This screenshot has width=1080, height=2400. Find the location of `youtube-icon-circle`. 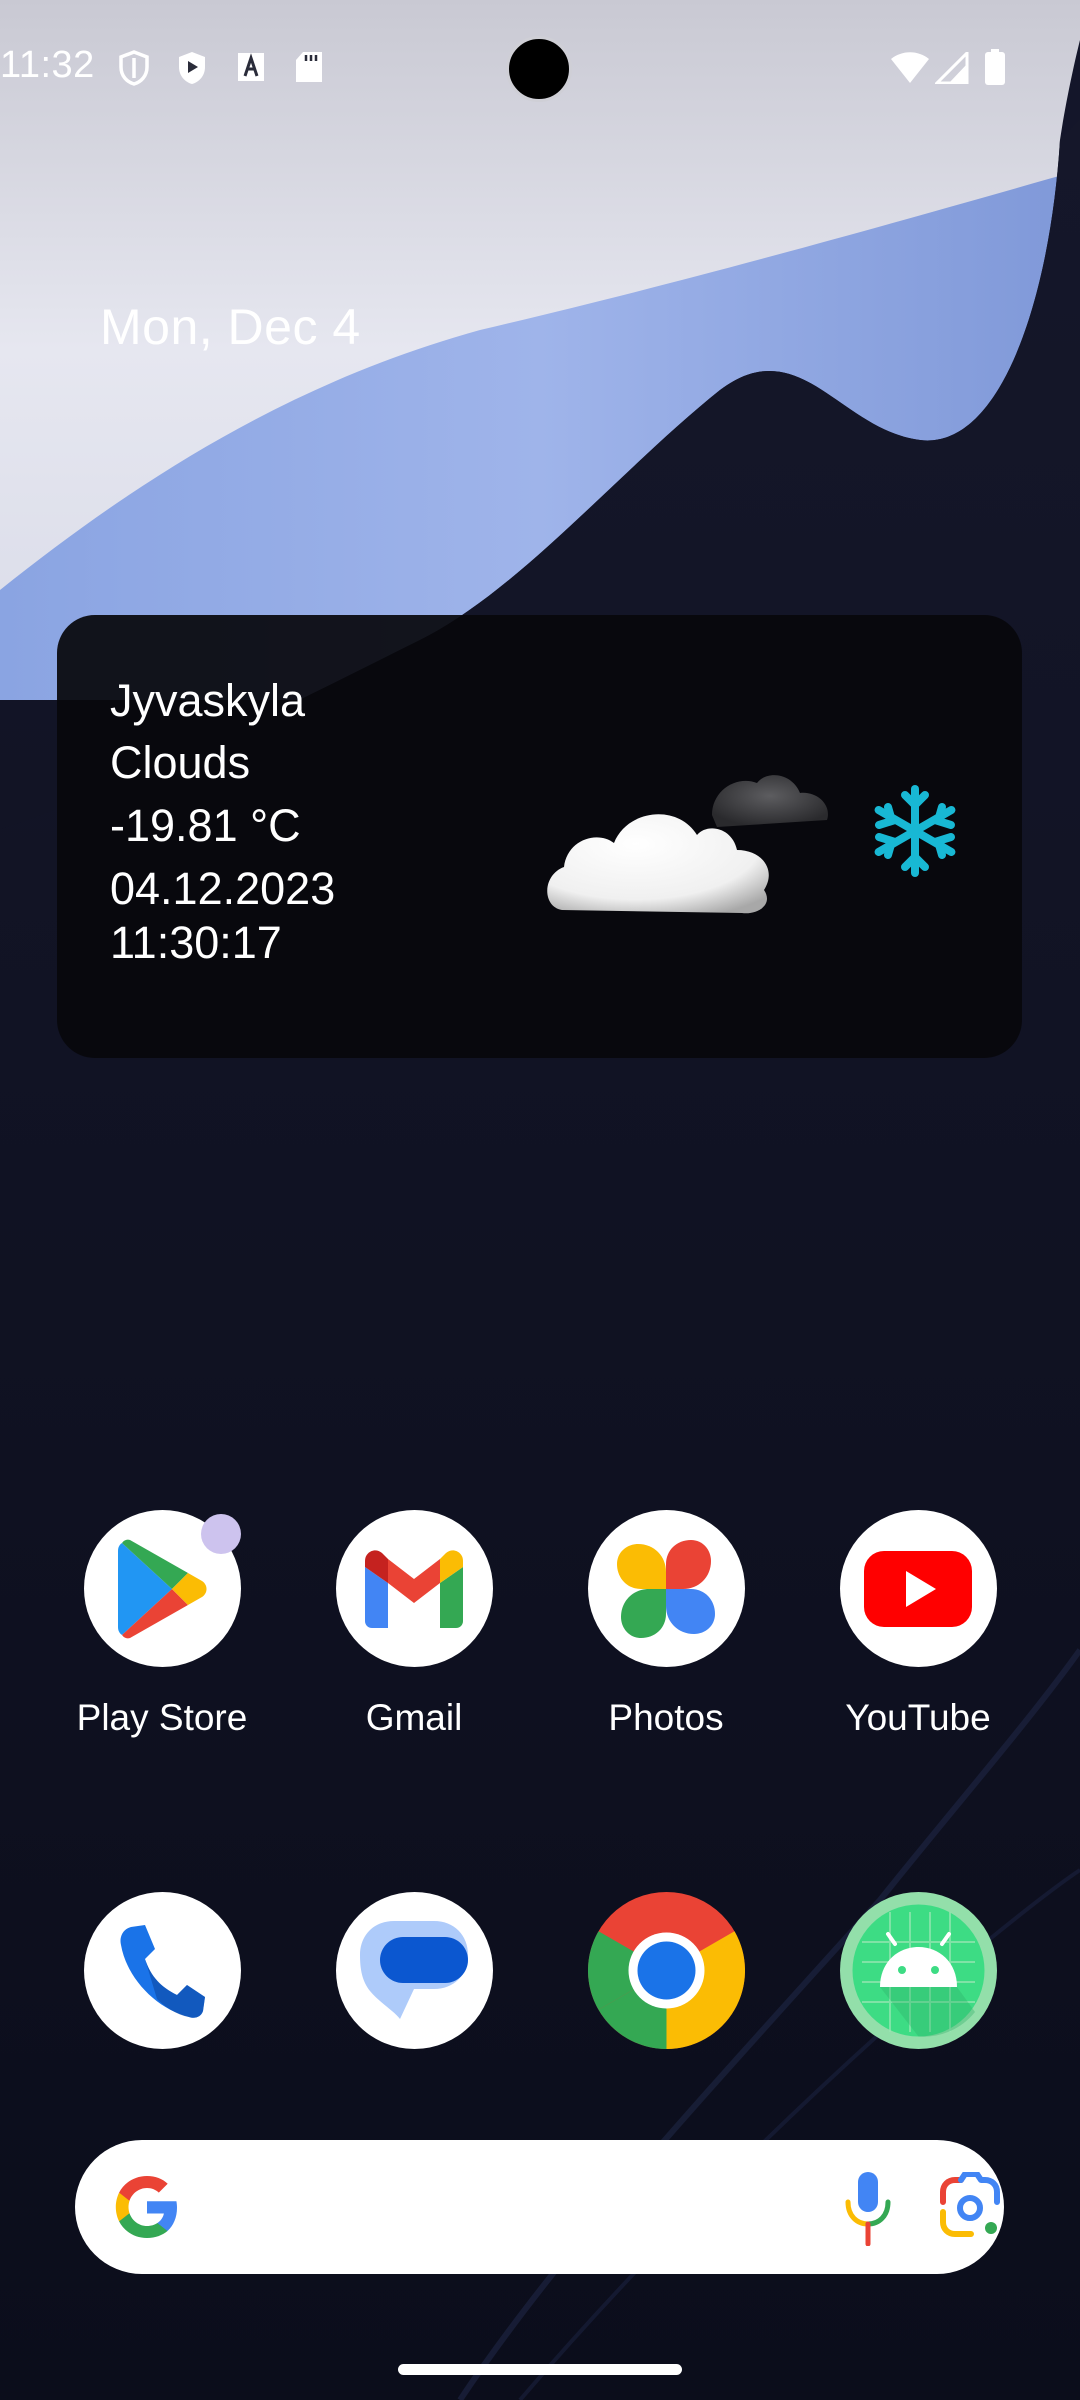

youtube-icon-circle is located at coordinates (918, 1588).